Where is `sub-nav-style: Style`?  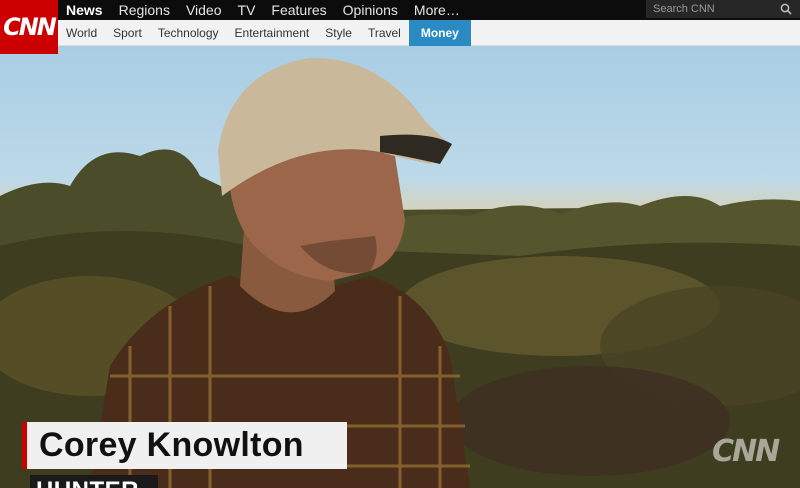
sub-nav-style: Style is located at coordinates (338, 33).